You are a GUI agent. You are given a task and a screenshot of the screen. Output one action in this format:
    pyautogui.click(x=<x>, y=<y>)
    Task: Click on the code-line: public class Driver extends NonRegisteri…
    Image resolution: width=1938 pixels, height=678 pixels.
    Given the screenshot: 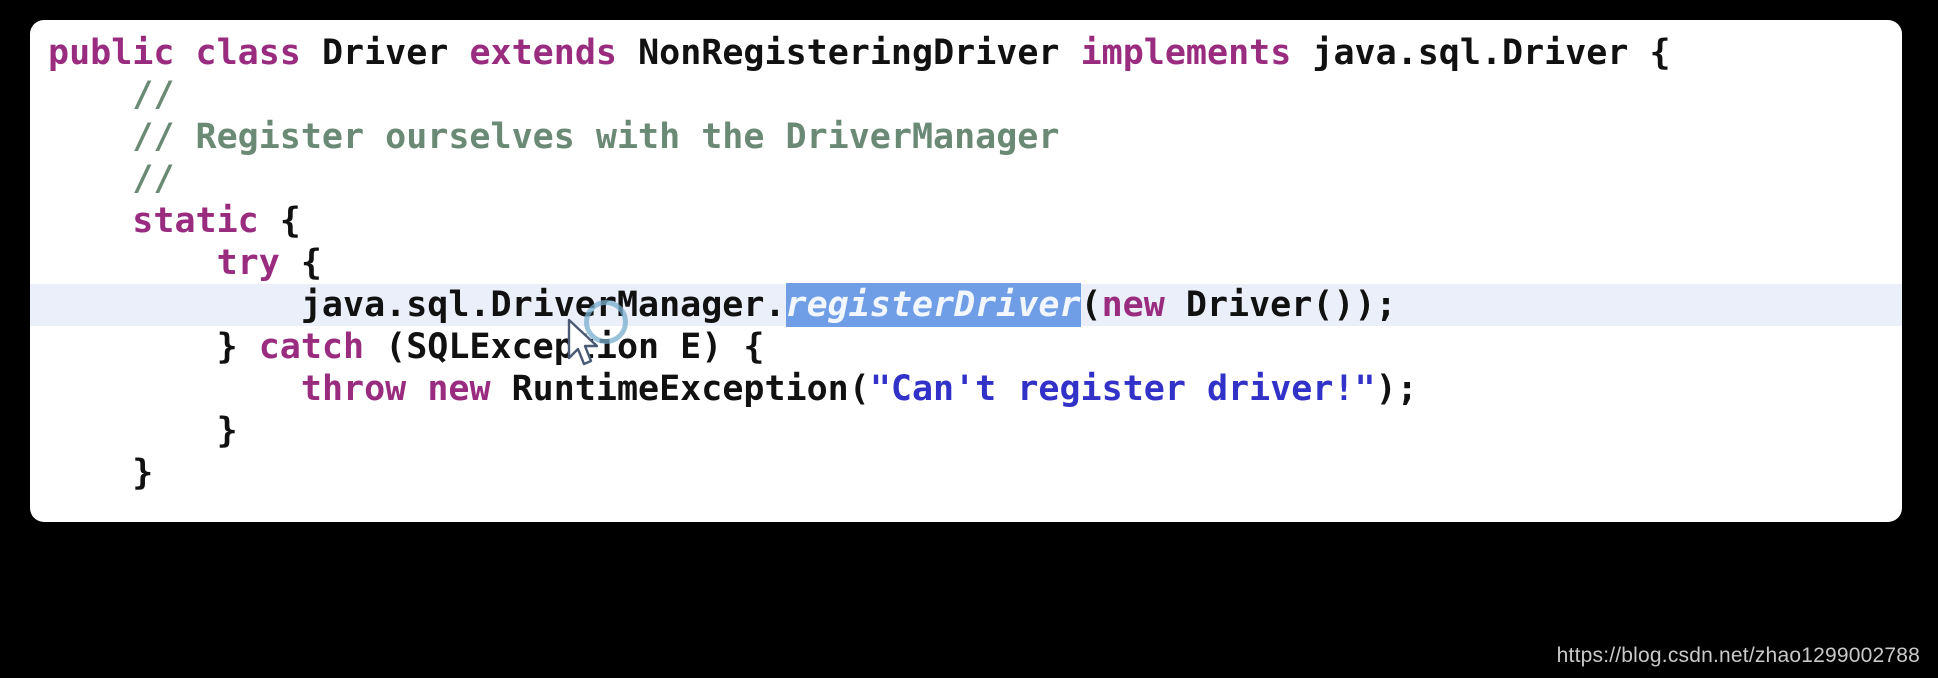 What is the action you would take?
    pyautogui.click(x=966, y=53)
    